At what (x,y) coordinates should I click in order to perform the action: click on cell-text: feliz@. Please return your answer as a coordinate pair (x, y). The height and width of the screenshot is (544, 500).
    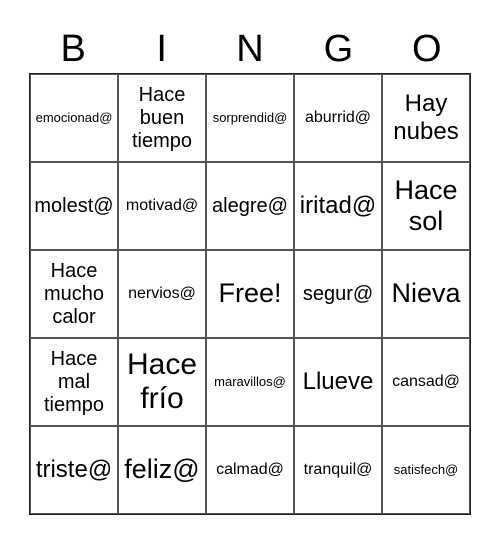
    Looking at the image, I should click on (162, 469).